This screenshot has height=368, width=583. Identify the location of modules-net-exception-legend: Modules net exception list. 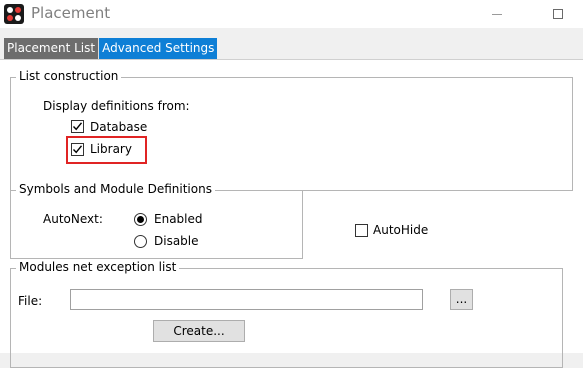
(98, 267).